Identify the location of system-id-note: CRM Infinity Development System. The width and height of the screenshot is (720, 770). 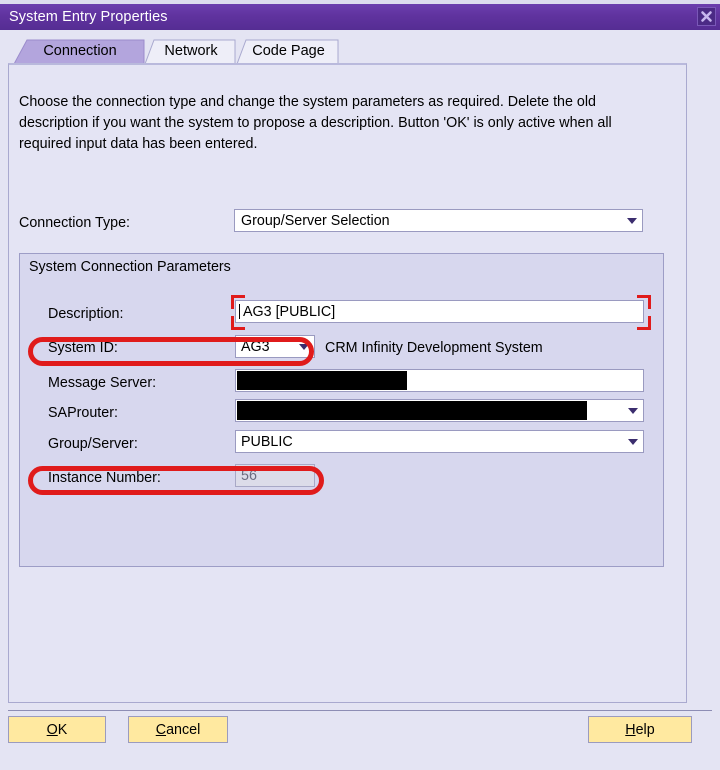
(434, 348).